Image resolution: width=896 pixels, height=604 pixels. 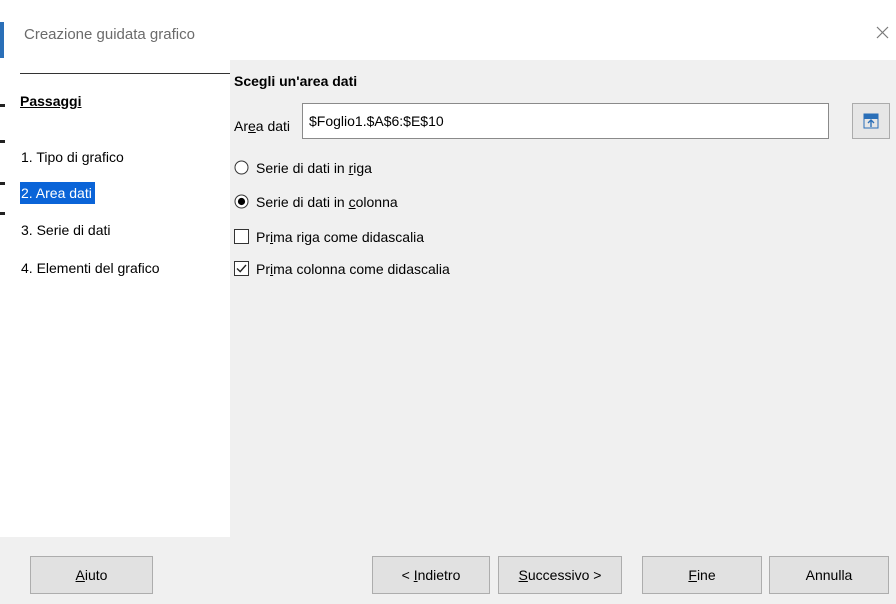 What do you see at coordinates (340, 237) in the screenshot?
I see `checkbox-first-row-label-text: Prima riga come didascalia` at bounding box center [340, 237].